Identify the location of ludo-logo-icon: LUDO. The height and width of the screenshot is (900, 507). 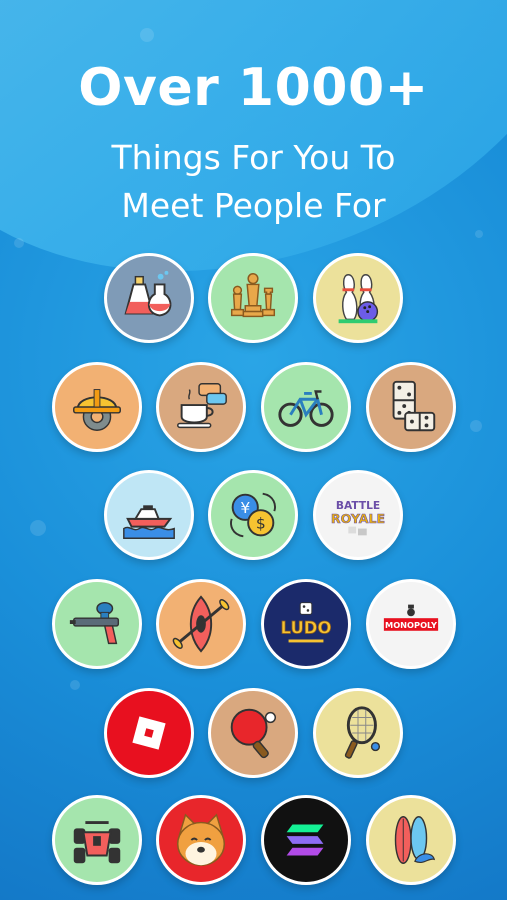
(306, 622).